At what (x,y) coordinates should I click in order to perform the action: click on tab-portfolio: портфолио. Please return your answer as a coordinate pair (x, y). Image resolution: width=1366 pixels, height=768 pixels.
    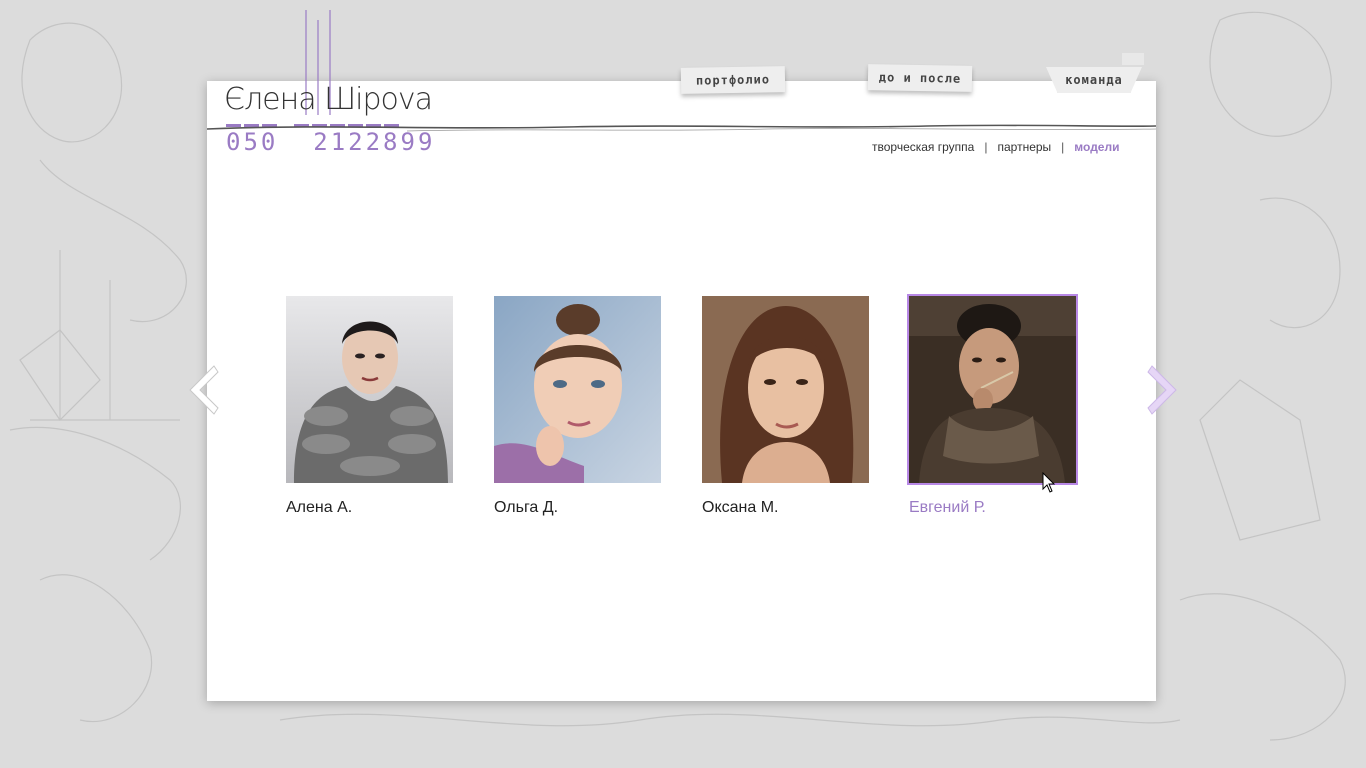
    Looking at the image, I should click on (733, 80).